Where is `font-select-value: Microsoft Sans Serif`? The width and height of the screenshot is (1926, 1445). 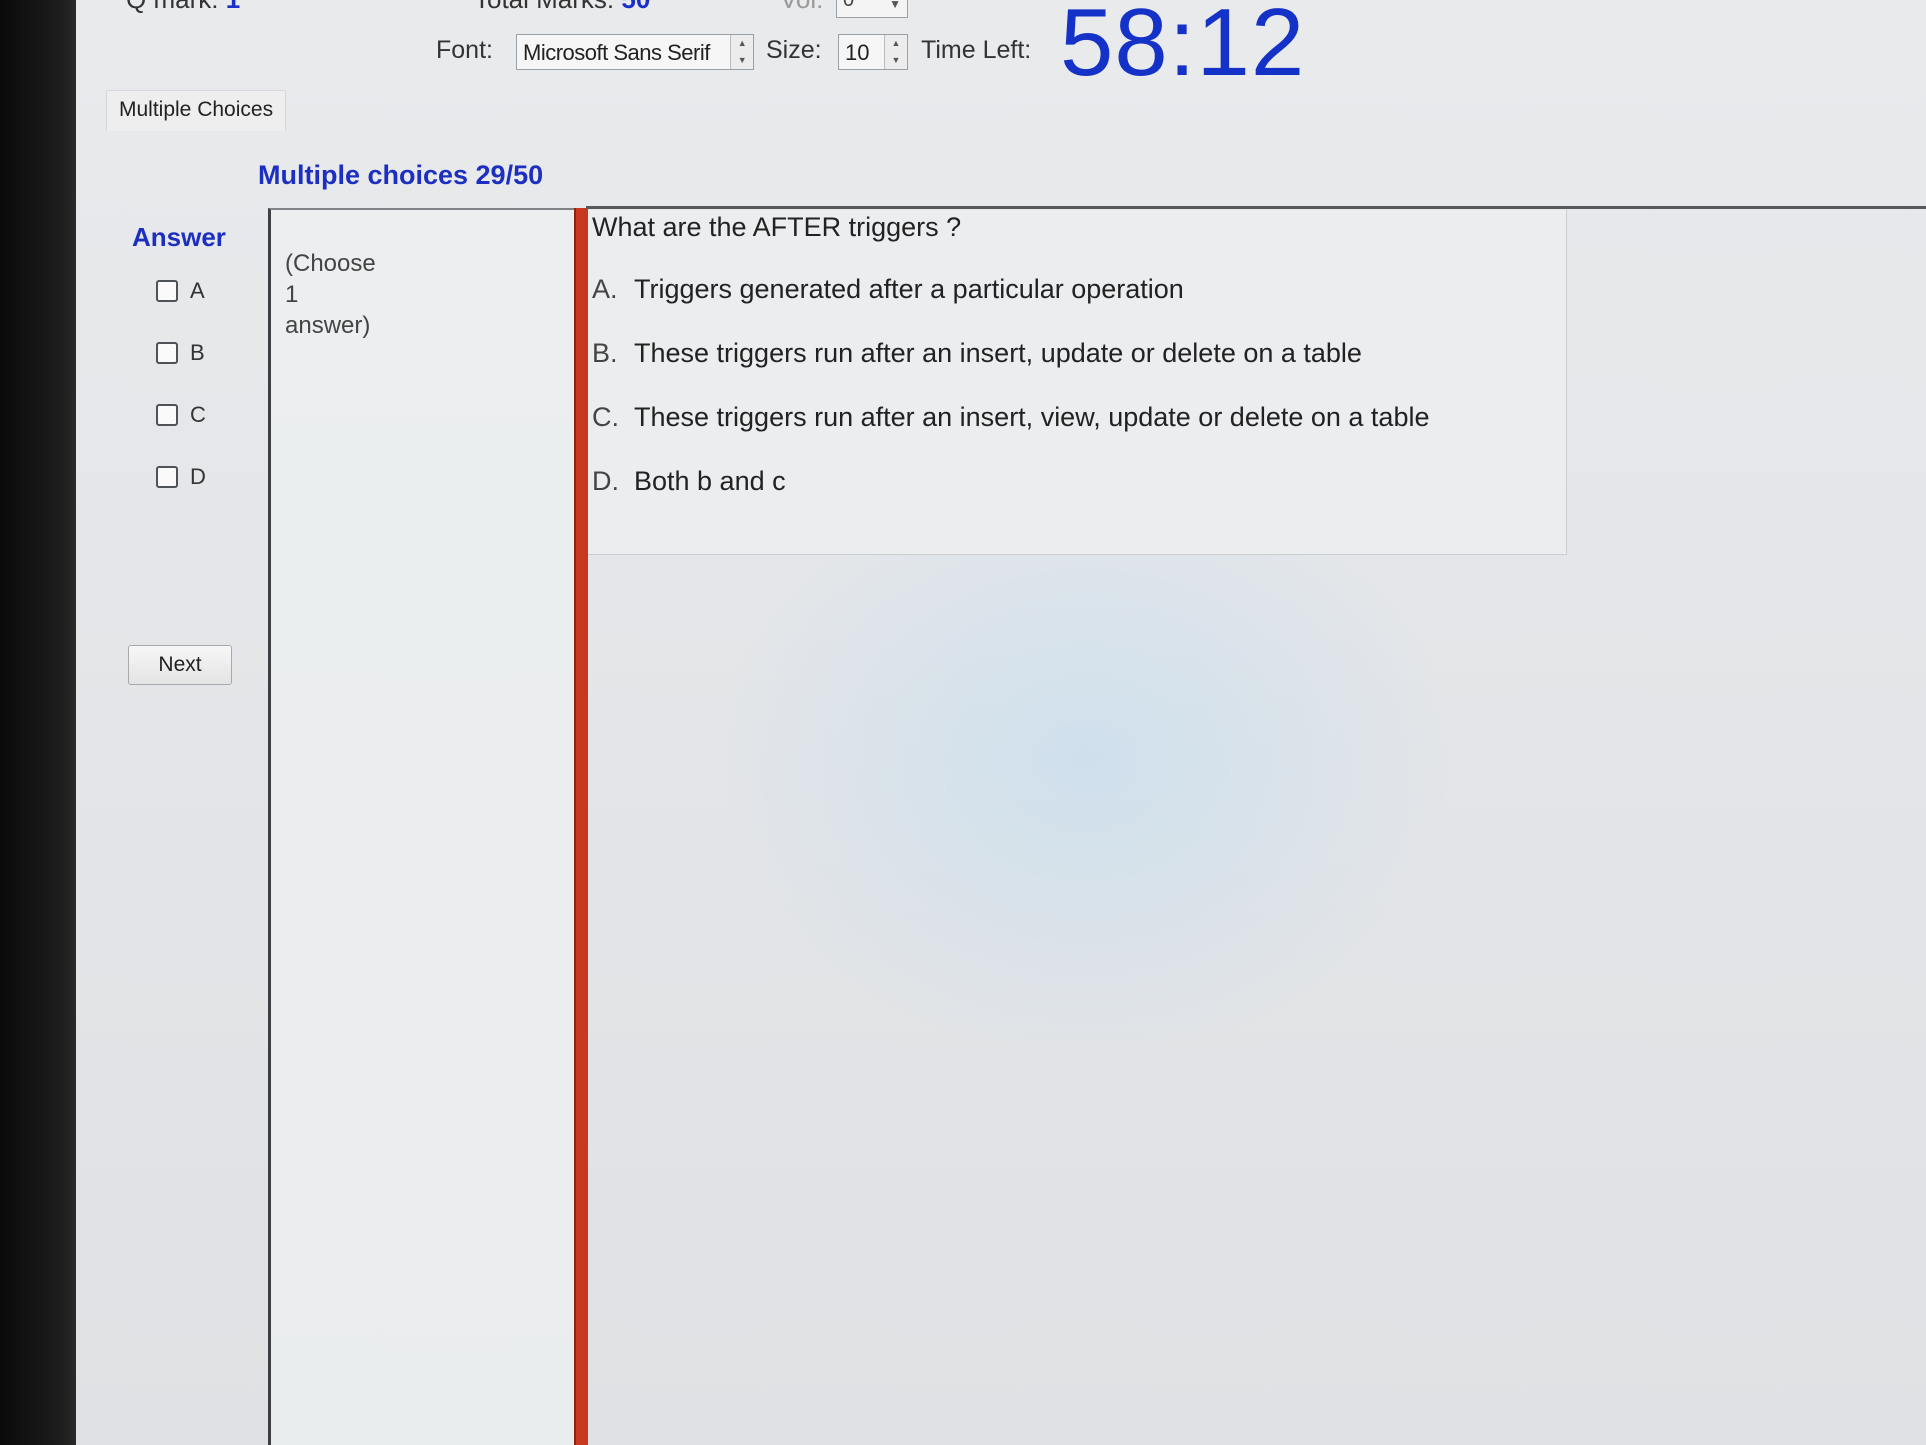
font-select-value: Microsoft Sans Serif is located at coordinates (616, 52).